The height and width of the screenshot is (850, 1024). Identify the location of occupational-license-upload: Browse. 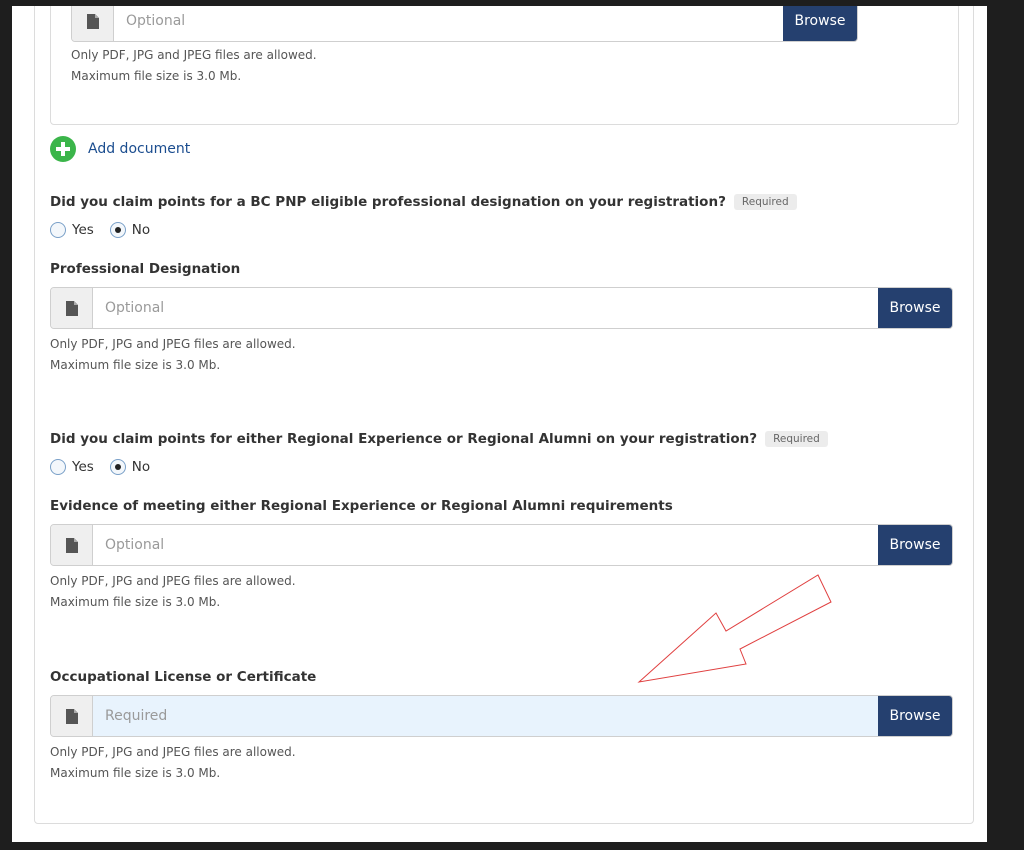
(501, 716).